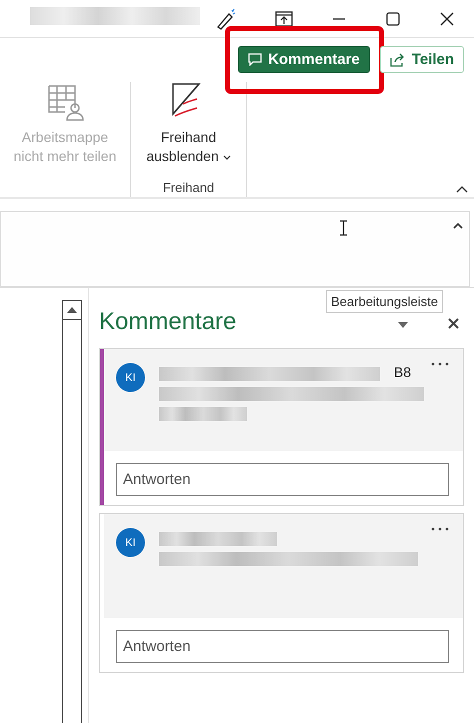 The height and width of the screenshot is (723, 474). What do you see at coordinates (462, 189) in the screenshot?
I see `collapse-ribbon-icon` at bounding box center [462, 189].